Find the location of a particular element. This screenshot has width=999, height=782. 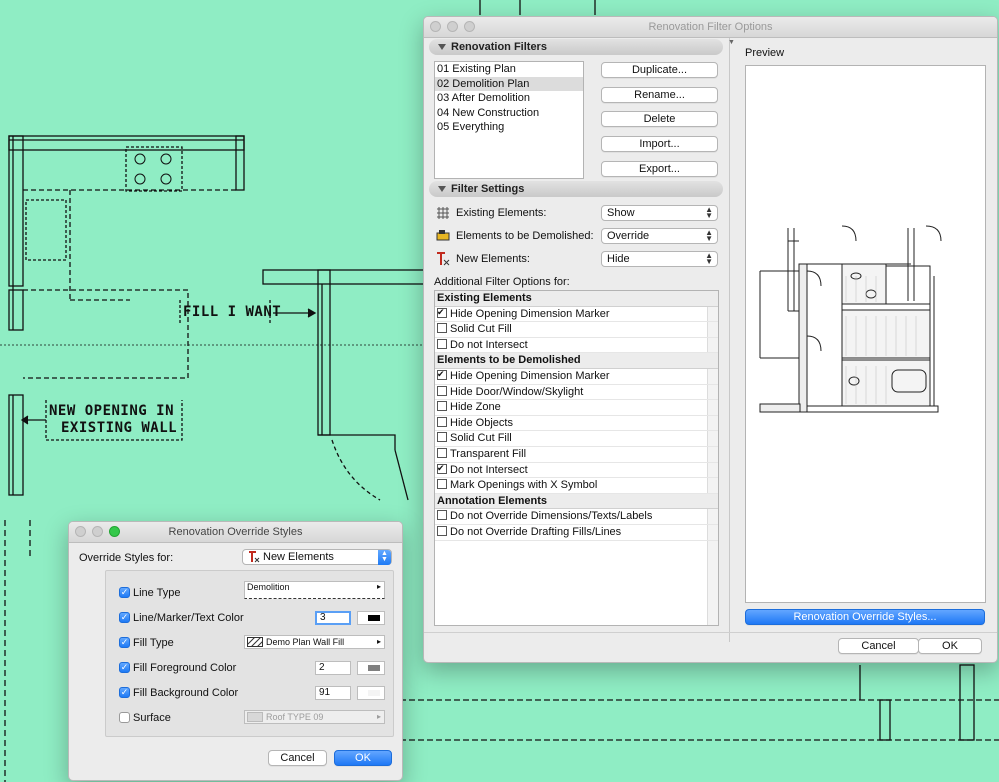

surface-select: Roof TYPE 09 ▸ is located at coordinates (314, 717).